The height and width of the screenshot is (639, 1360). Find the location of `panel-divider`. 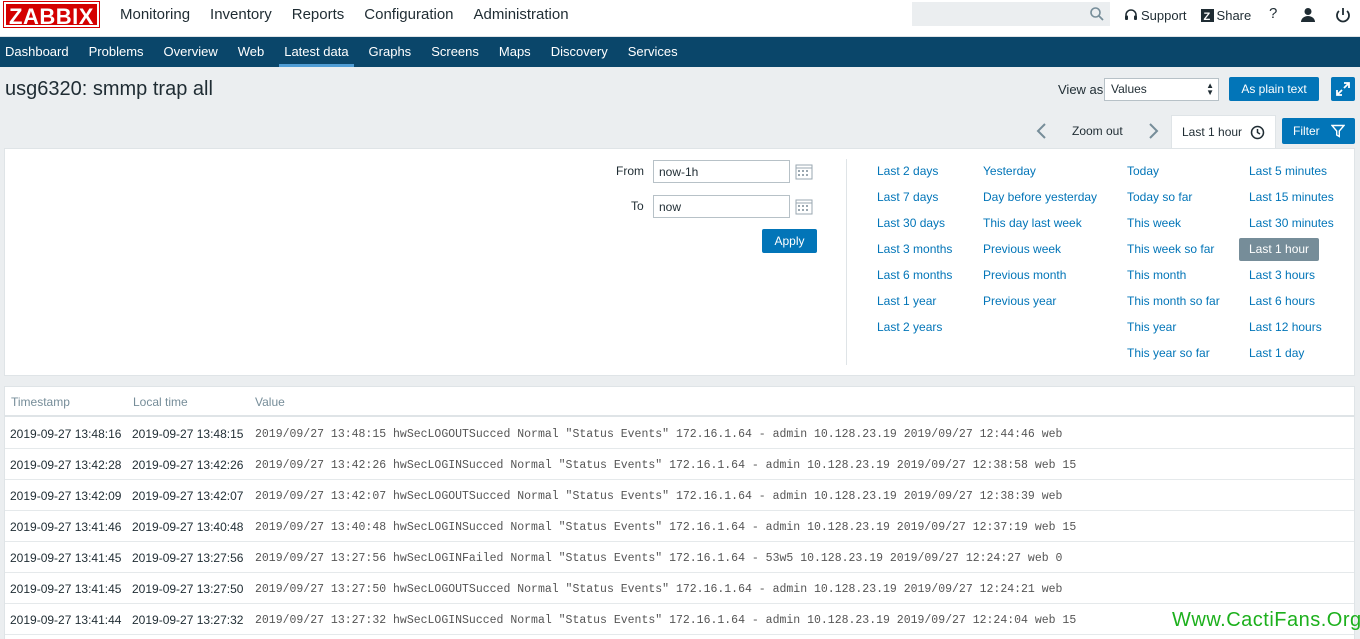

panel-divider is located at coordinates (846, 262).